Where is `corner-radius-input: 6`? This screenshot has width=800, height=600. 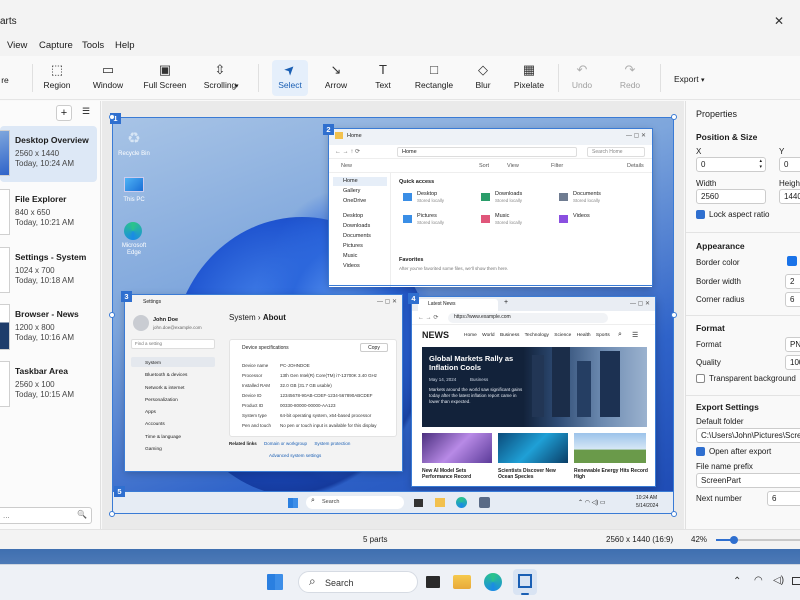
corner-radius-input: 6 is located at coordinates (792, 299).